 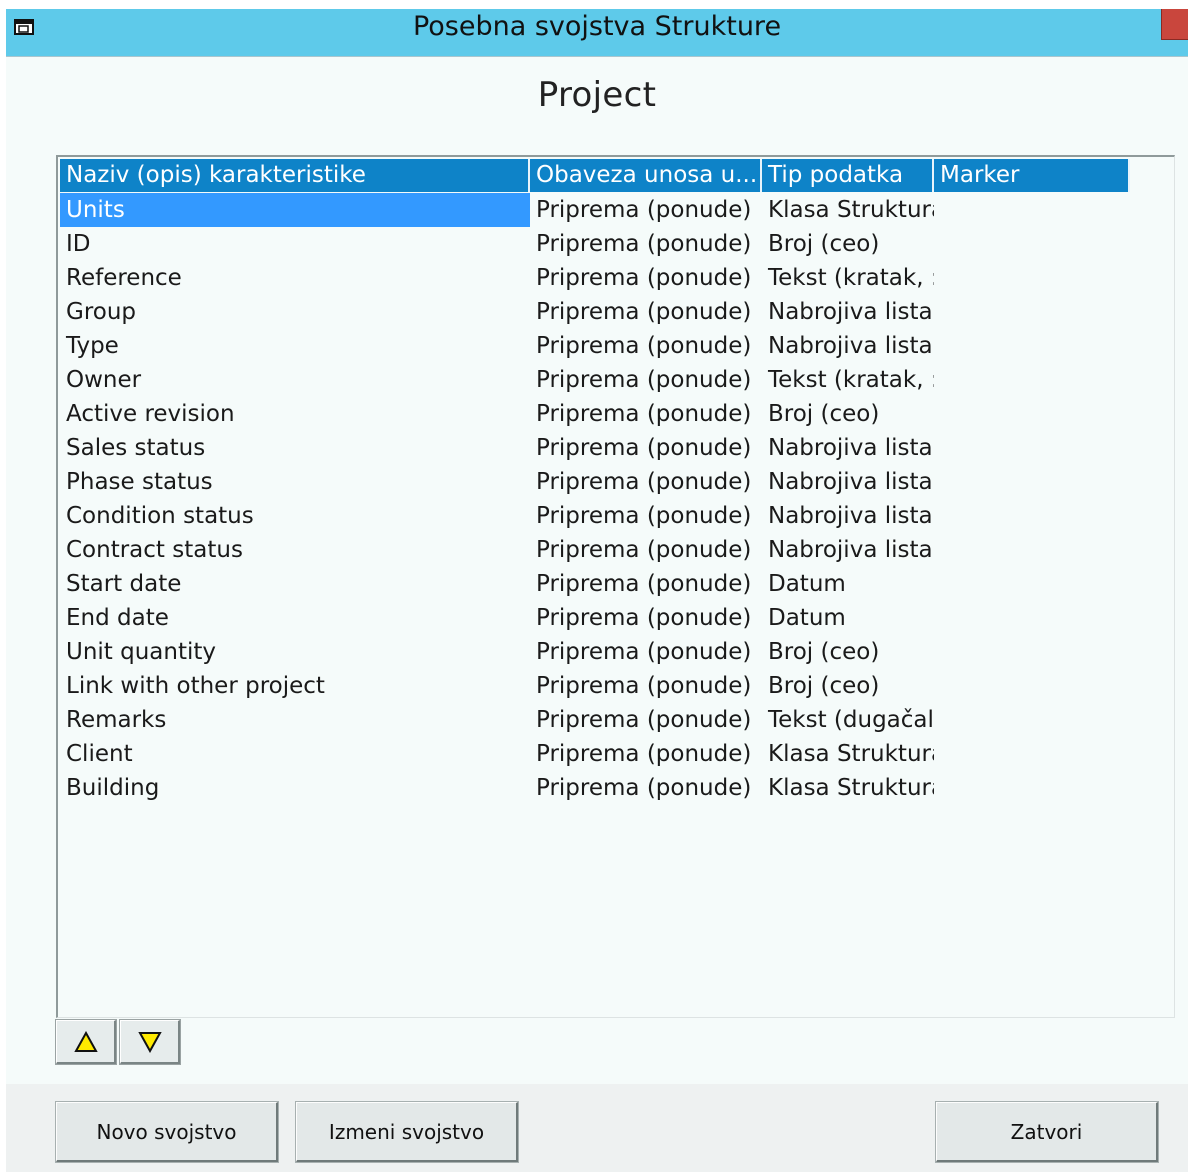 What do you see at coordinates (195, 686) in the screenshot?
I see `list-cell: Link with other project` at bounding box center [195, 686].